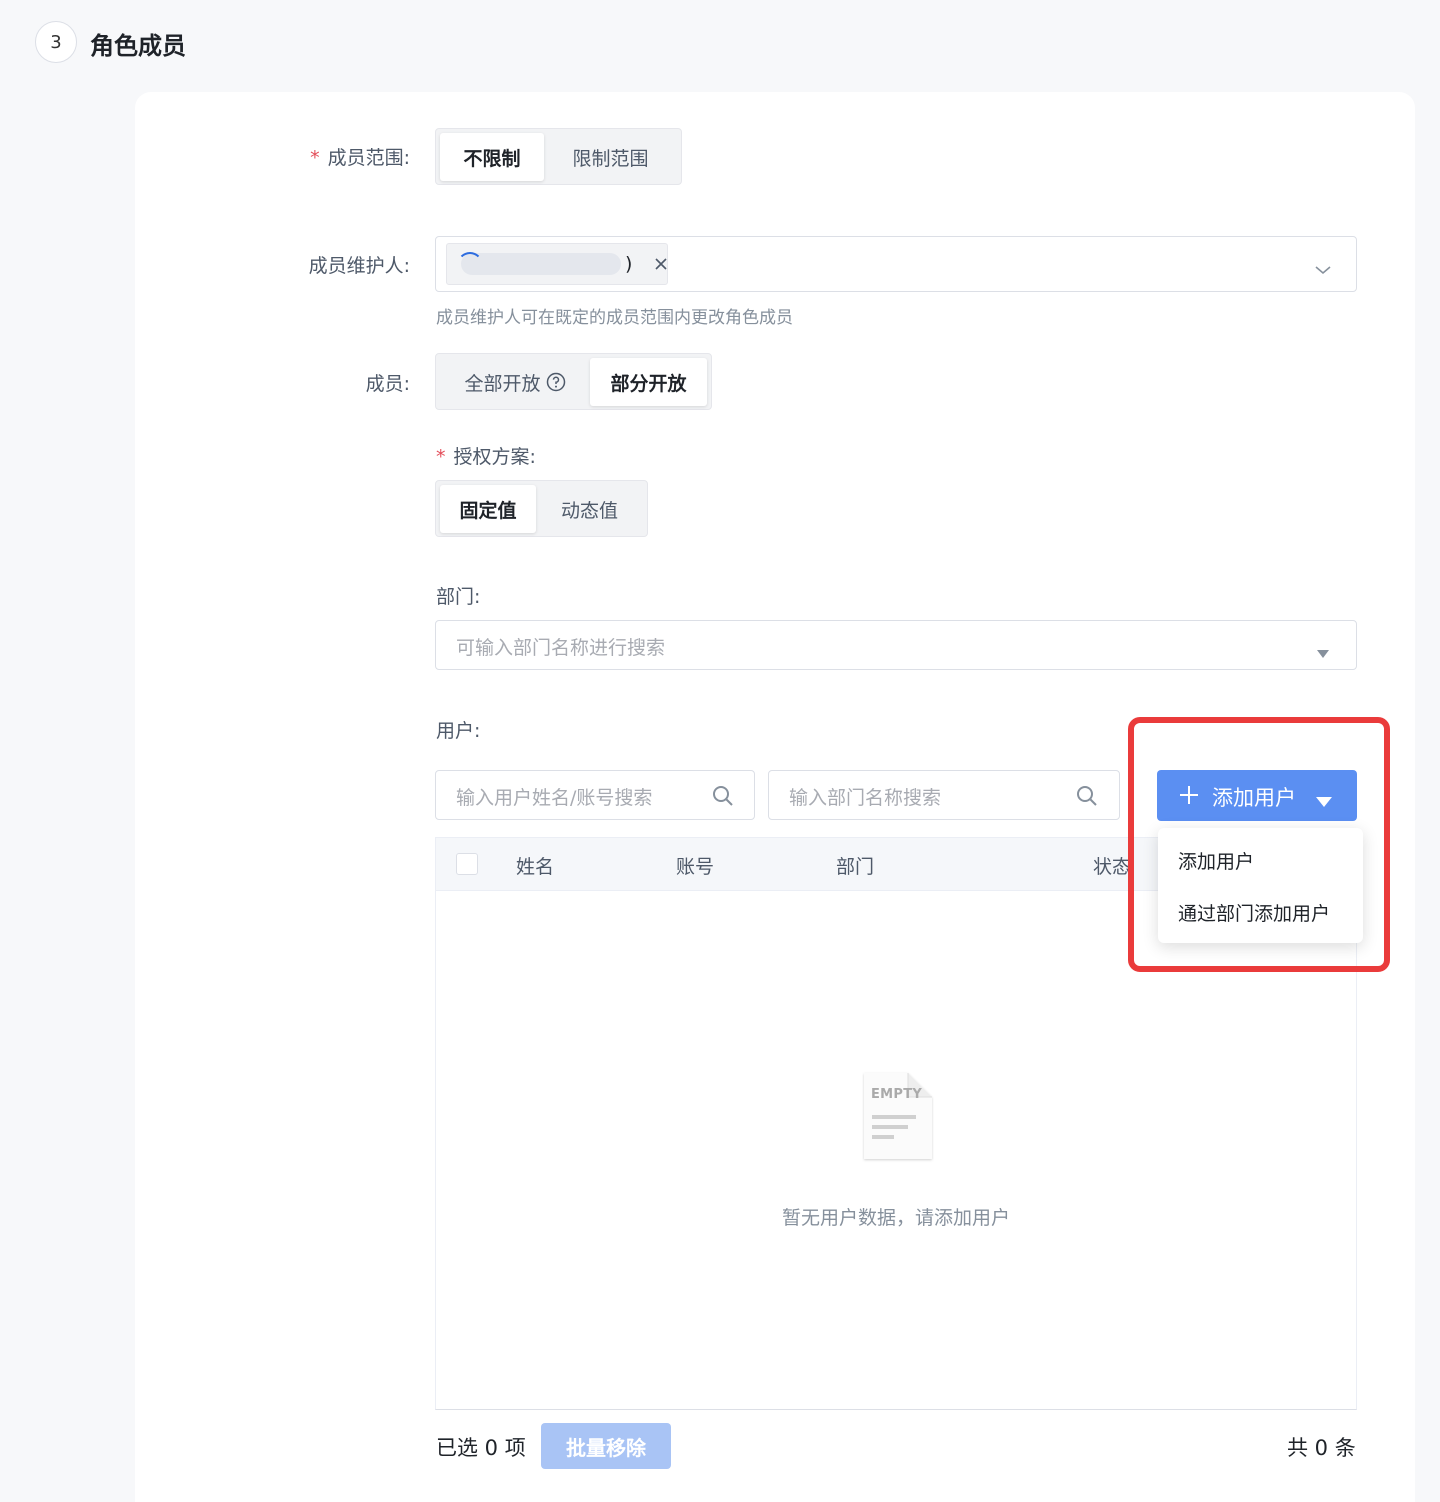 This screenshot has width=1440, height=1502. Describe the element at coordinates (589, 509) in the screenshot. I see `auth-option-dynamic: 动态值` at that location.